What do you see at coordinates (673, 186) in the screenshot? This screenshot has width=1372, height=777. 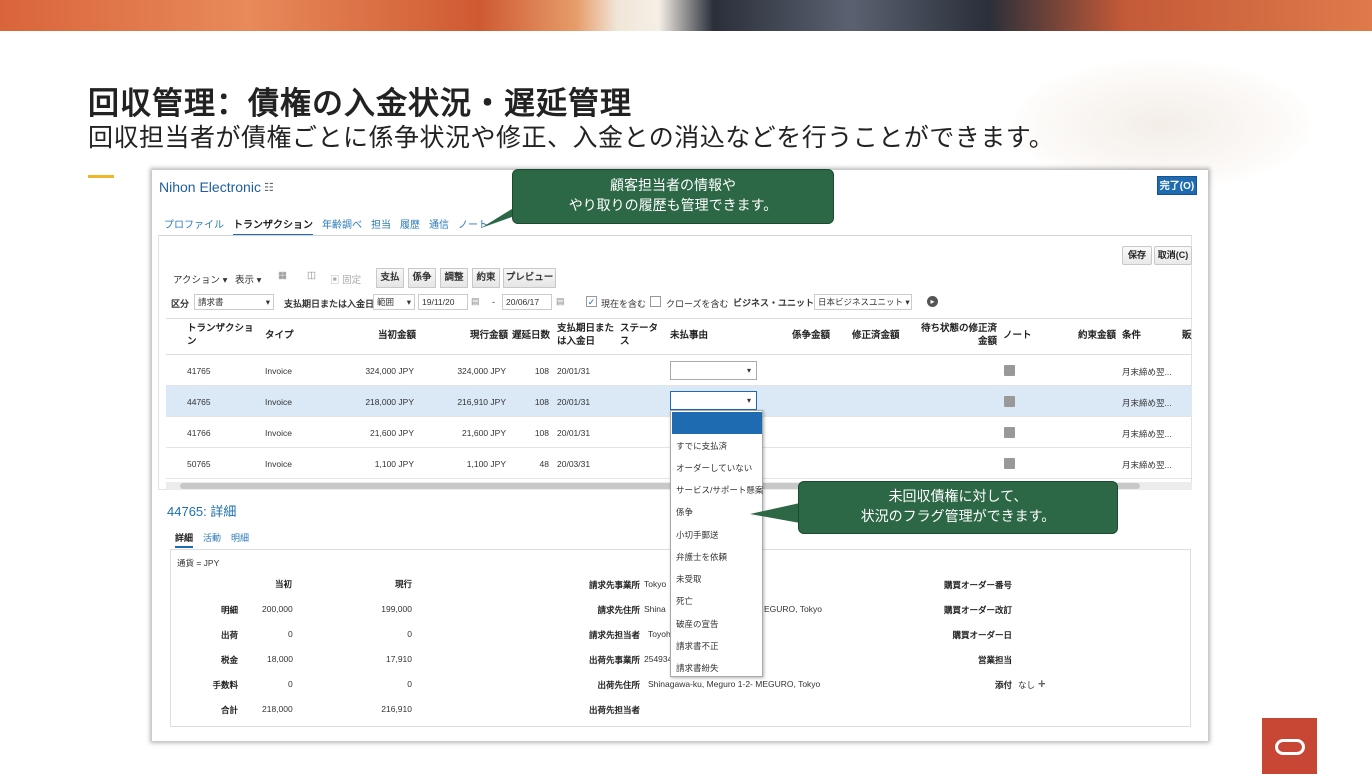 I see `callout-line: 顧客担当者の情報や` at bounding box center [673, 186].